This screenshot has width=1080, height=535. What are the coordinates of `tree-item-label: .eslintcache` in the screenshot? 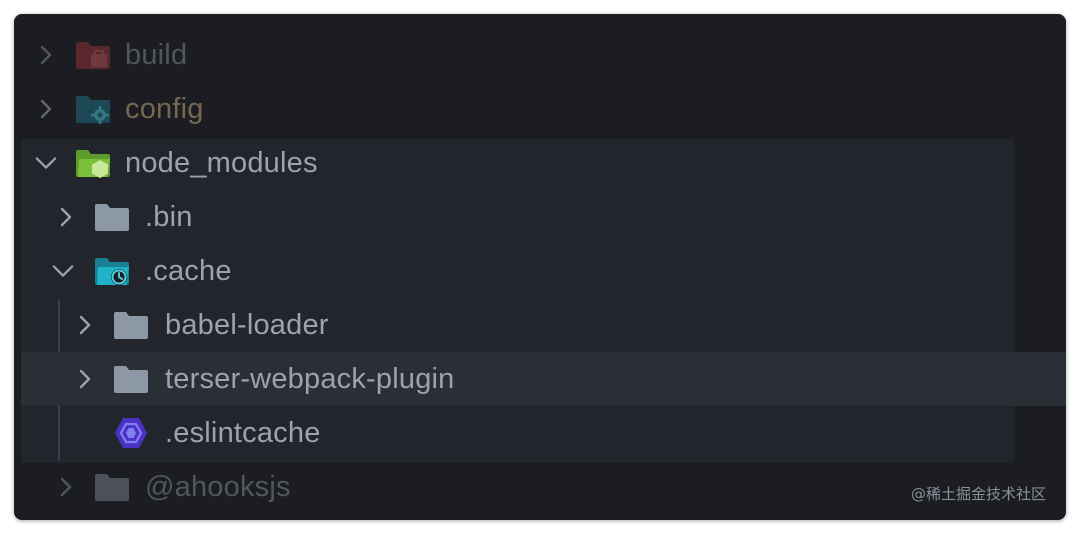 It's located at (243, 432).